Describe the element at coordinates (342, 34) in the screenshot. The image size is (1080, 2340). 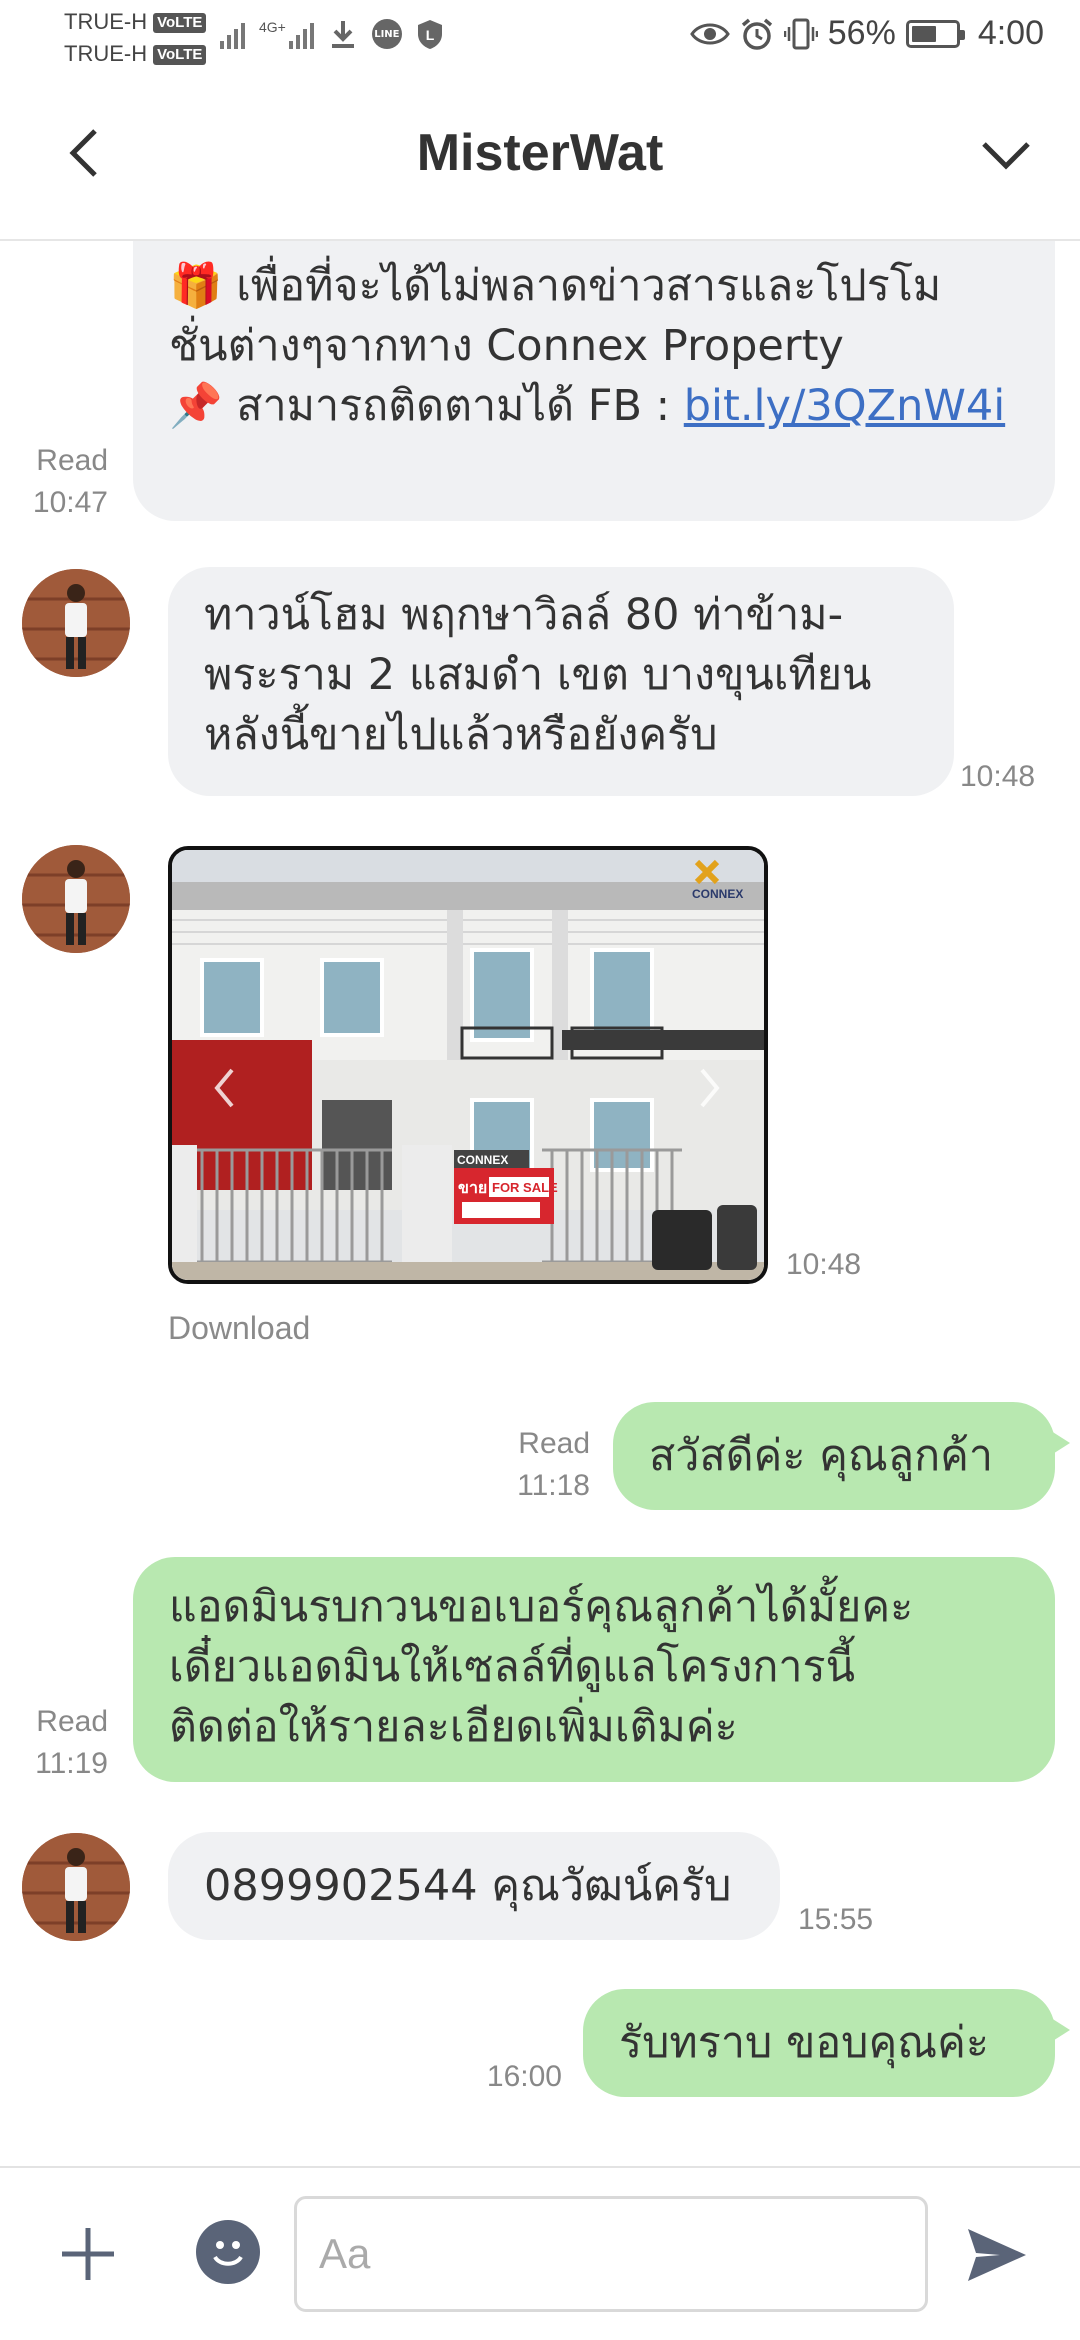
I see `download-icon` at that location.